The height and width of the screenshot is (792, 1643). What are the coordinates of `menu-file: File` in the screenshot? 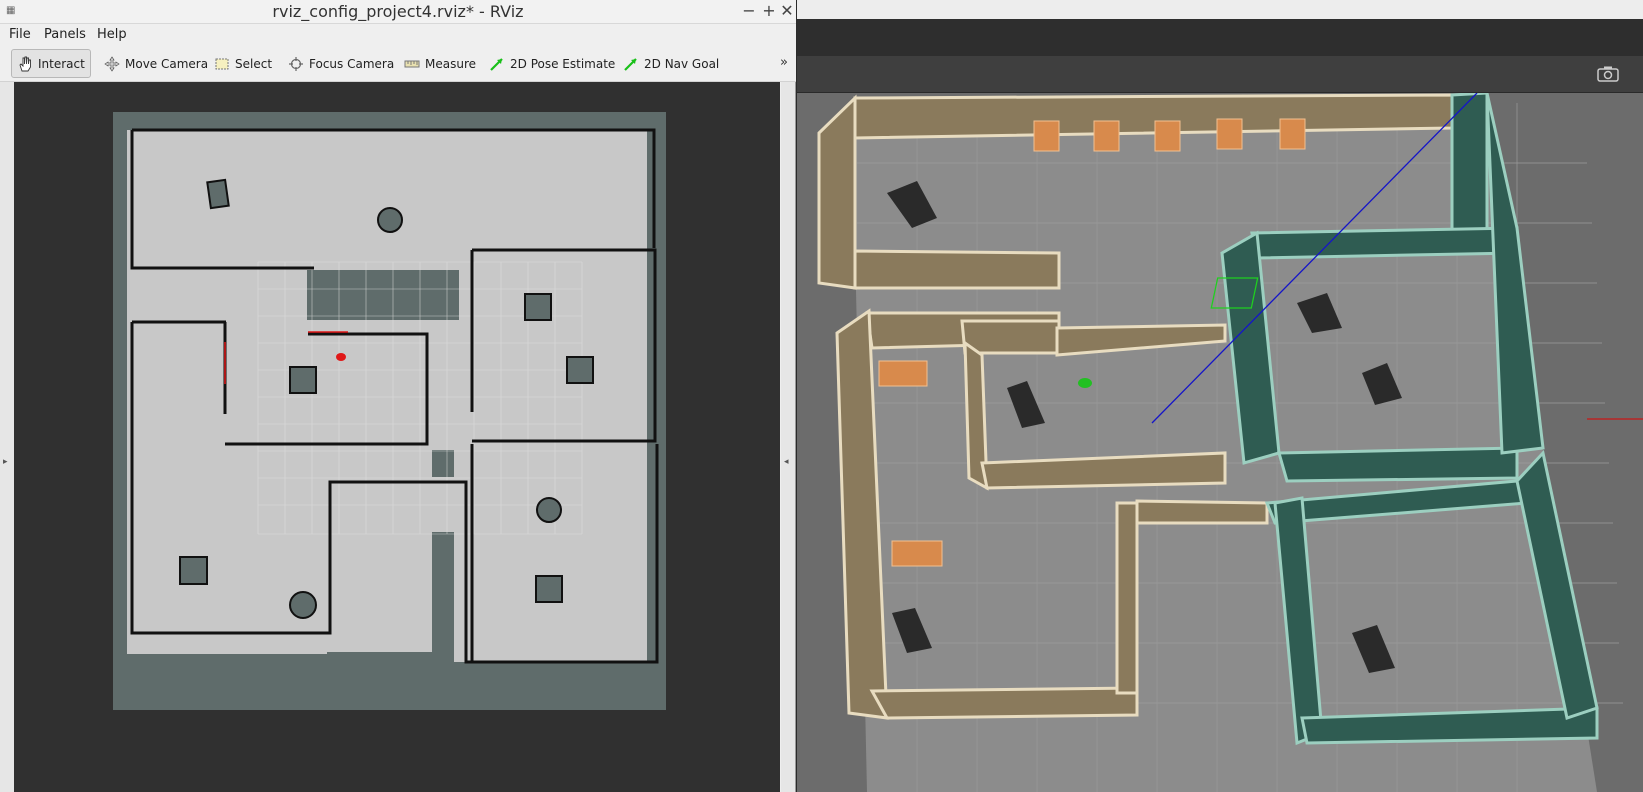 It's located at (20, 34).